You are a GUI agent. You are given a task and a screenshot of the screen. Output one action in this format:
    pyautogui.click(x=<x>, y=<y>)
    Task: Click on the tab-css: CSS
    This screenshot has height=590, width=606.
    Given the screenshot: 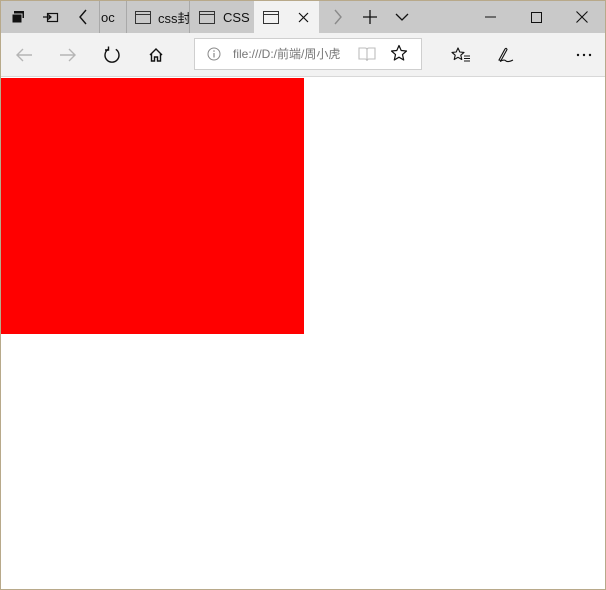 What is the action you would take?
    pyautogui.click(x=221, y=17)
    